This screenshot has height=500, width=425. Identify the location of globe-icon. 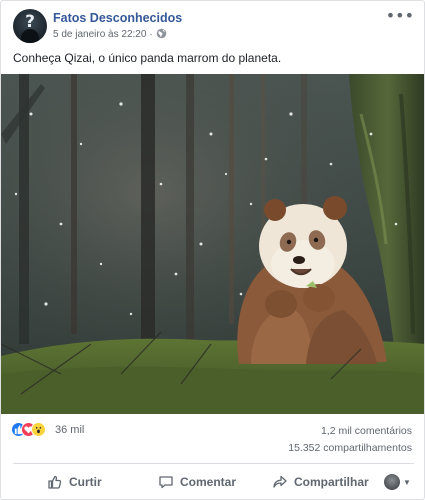
(161, 33).